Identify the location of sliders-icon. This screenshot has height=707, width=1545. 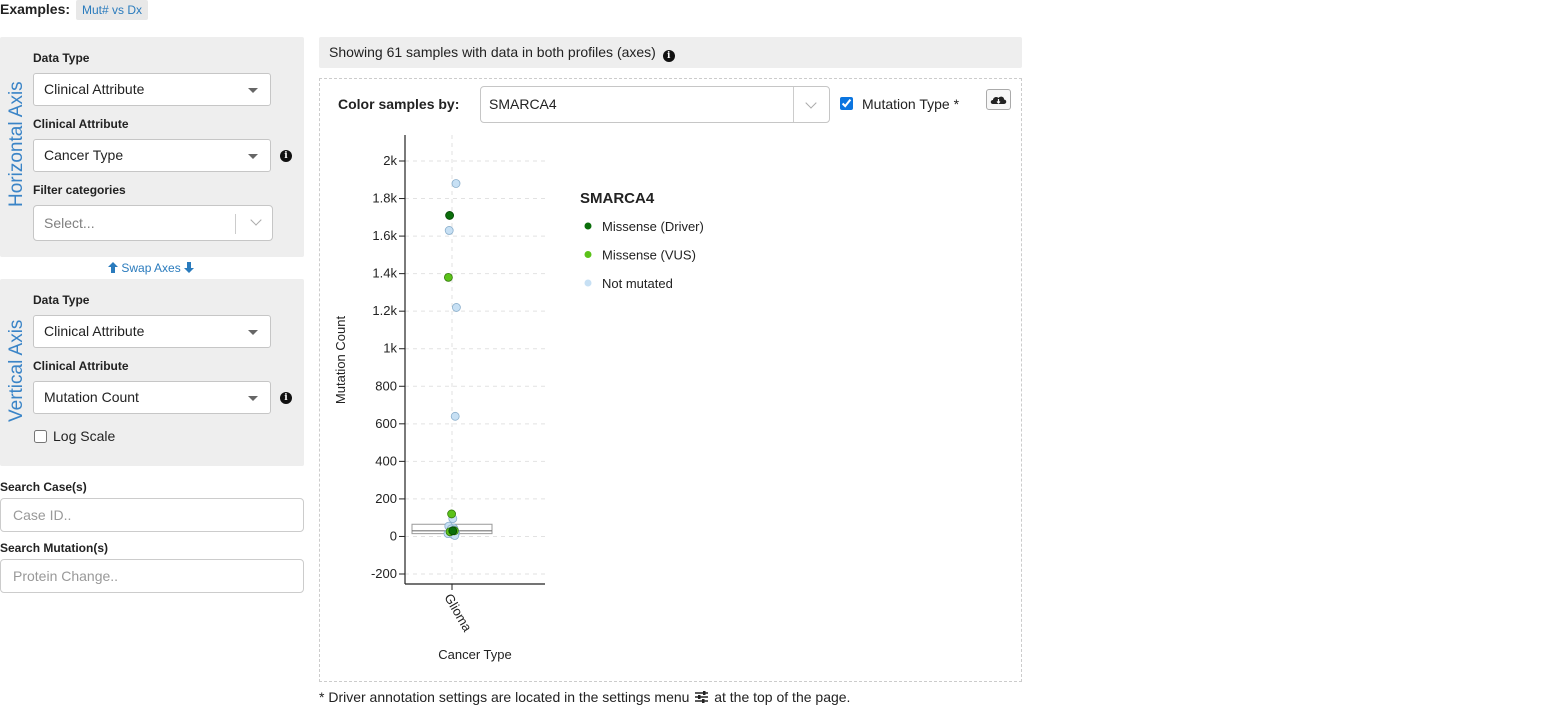
(702, 697).